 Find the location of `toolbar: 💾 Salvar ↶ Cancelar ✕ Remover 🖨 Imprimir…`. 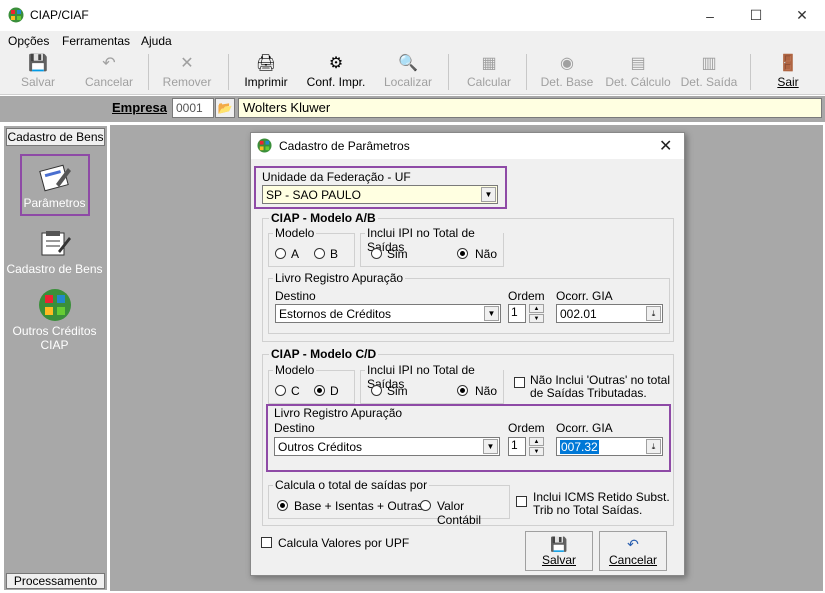

toolbar: 💾 Salvar ↶ Cancelar ✕ Remover 🖨 Imprimir… is located at coordinates (412, 72).